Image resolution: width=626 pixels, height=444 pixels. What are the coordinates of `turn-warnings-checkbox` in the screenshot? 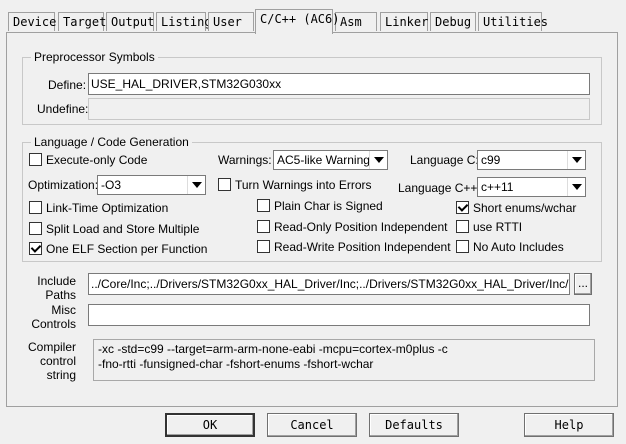 It's located at (224, 184).